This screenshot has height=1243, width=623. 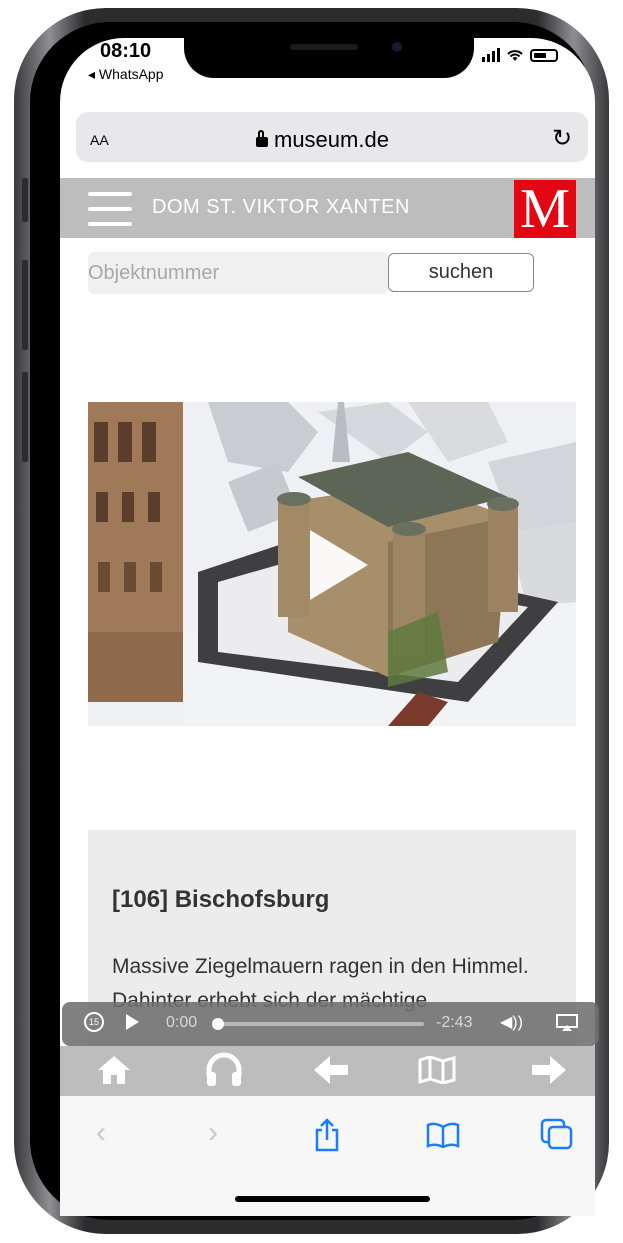 What do you see at coordinates (101, 1133) in the screenshot?
I see `back-icon: ‹` at bounding box center [101, 1133].